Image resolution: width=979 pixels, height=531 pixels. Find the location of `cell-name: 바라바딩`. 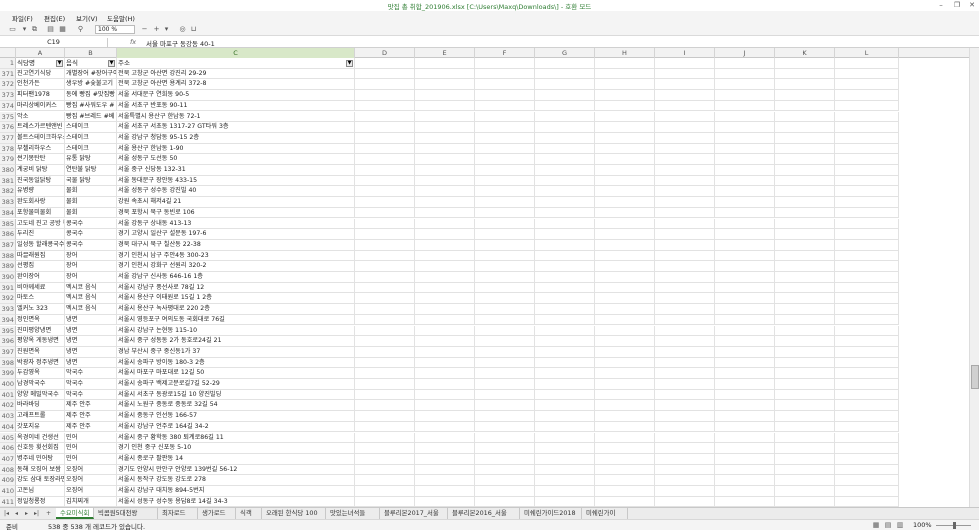

cell-name: 바라바딩 is located at coordinates (40, 406).